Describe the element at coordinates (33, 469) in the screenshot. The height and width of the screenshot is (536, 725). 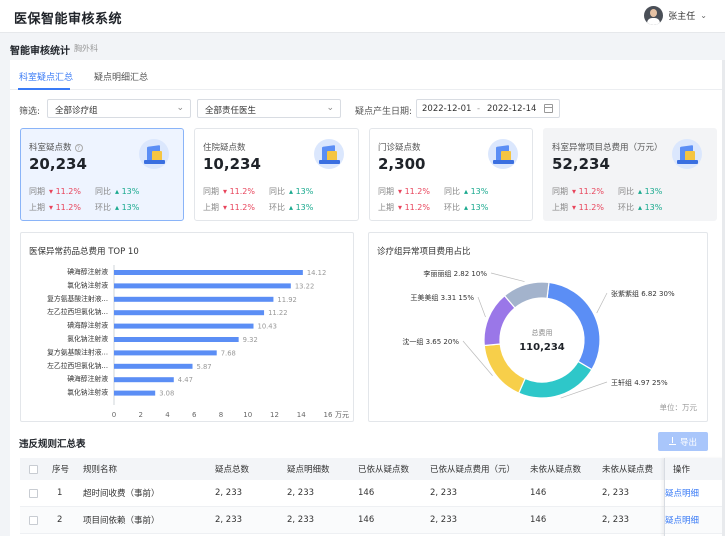
I see `select-all-checkbox` at that location.